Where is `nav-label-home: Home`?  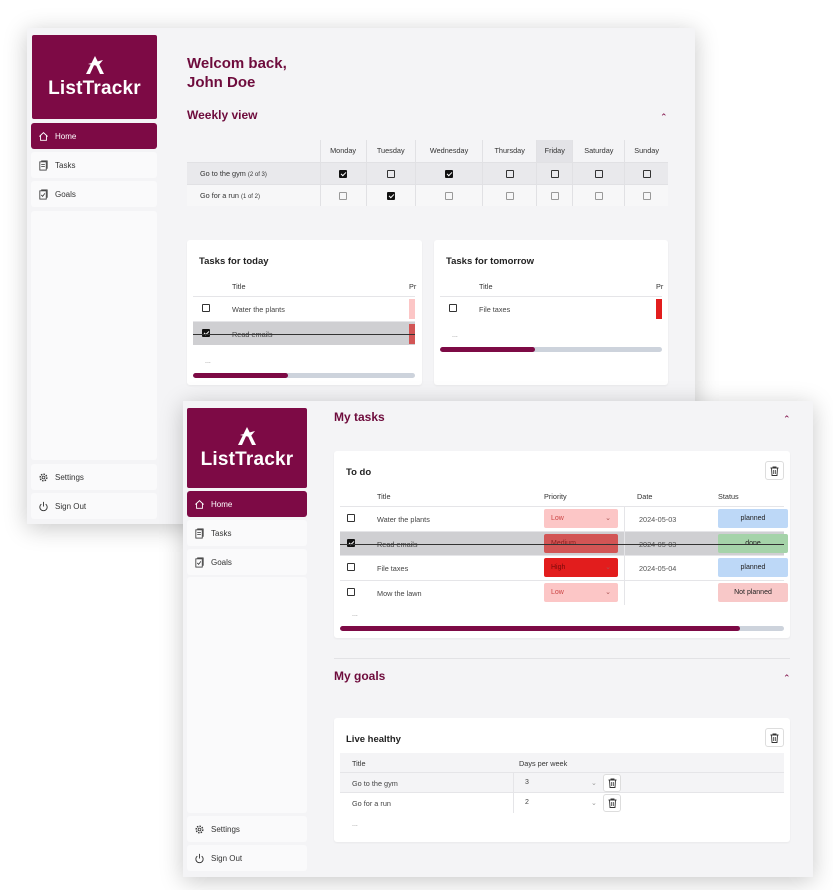 nav-label-home: Home is located at coordinates (222, 504).